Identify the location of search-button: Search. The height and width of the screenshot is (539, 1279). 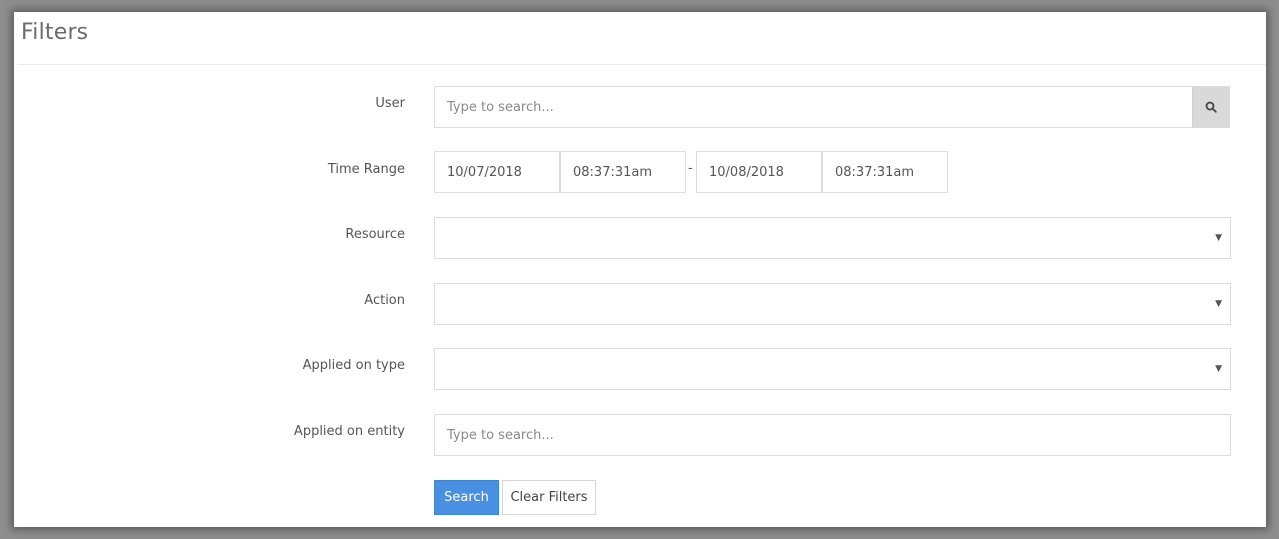
(466, 497).